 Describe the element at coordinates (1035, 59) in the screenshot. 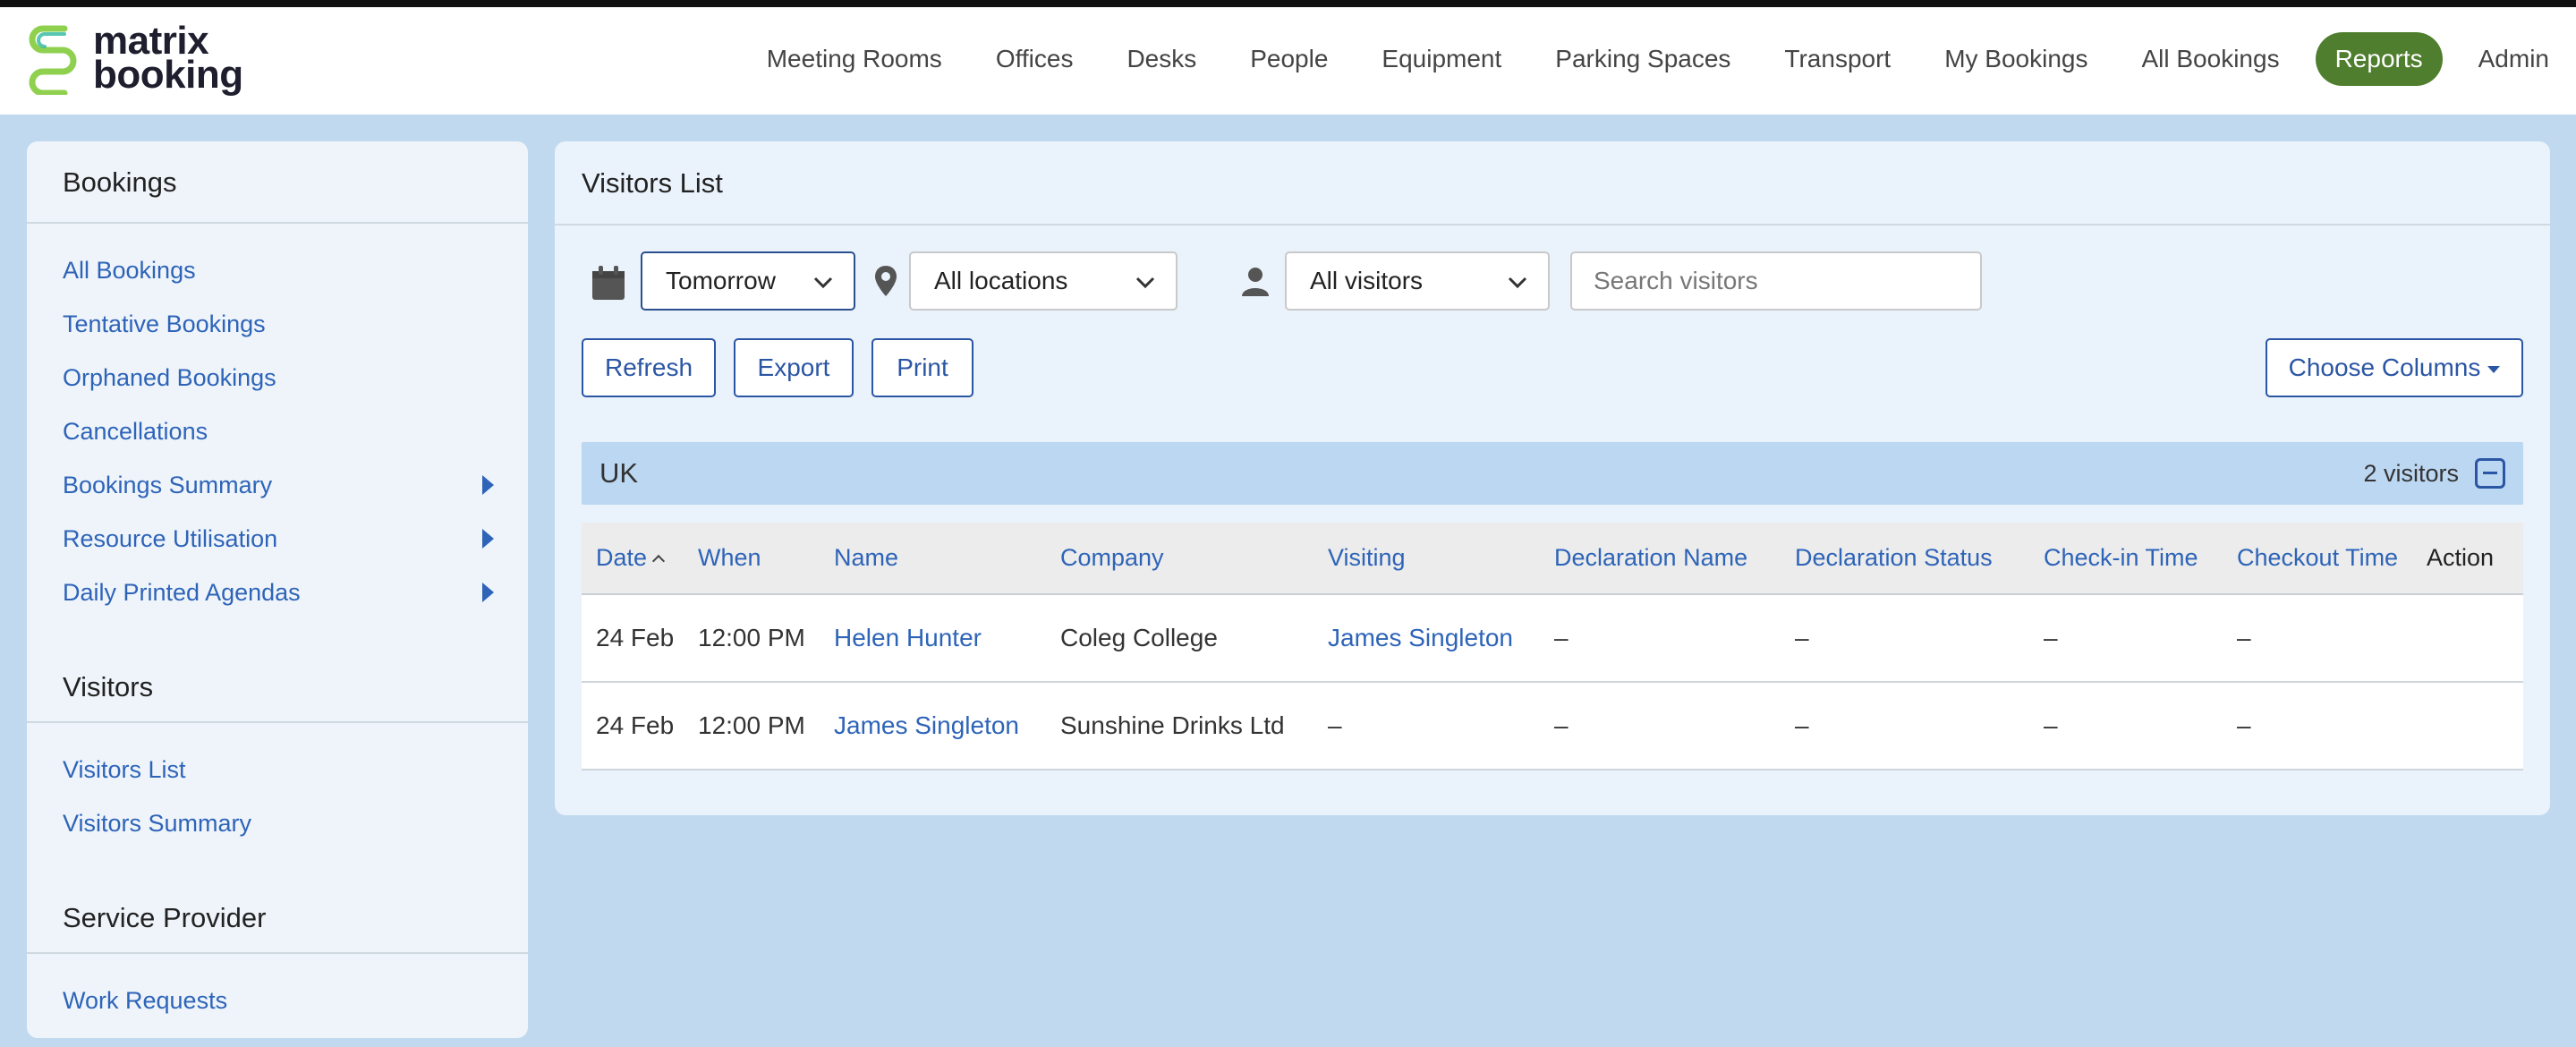

I see `nav-offices: Offices` at that location.